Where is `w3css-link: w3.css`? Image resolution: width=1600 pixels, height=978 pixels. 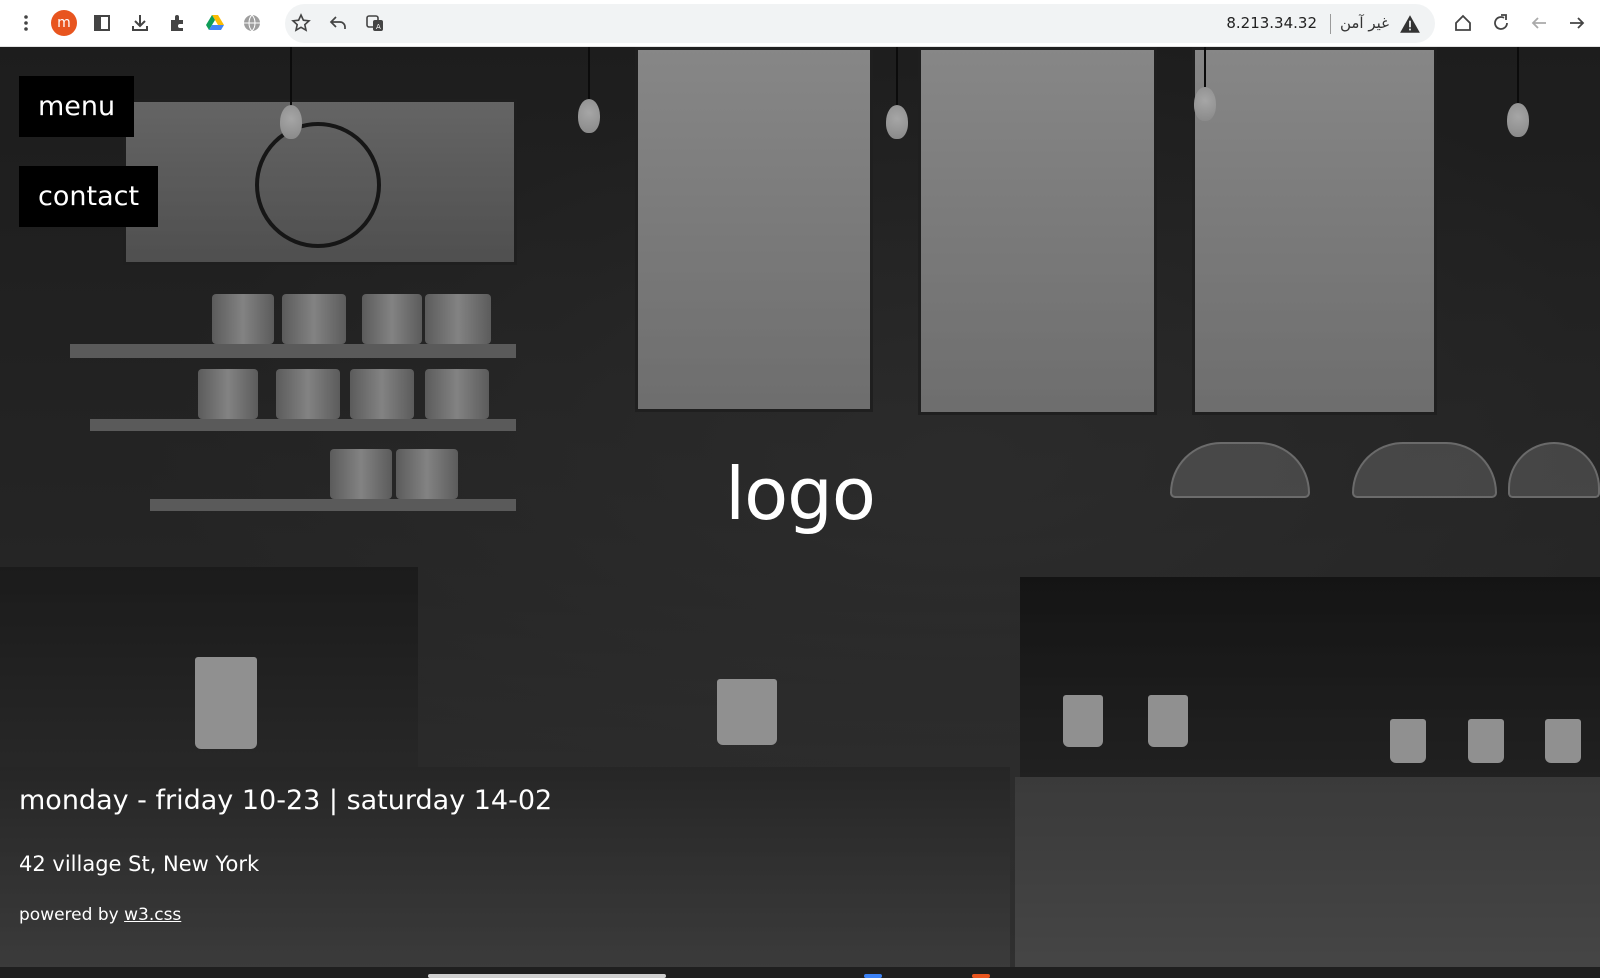
w3css-link: w3.css is located at coordinates (152, 915).